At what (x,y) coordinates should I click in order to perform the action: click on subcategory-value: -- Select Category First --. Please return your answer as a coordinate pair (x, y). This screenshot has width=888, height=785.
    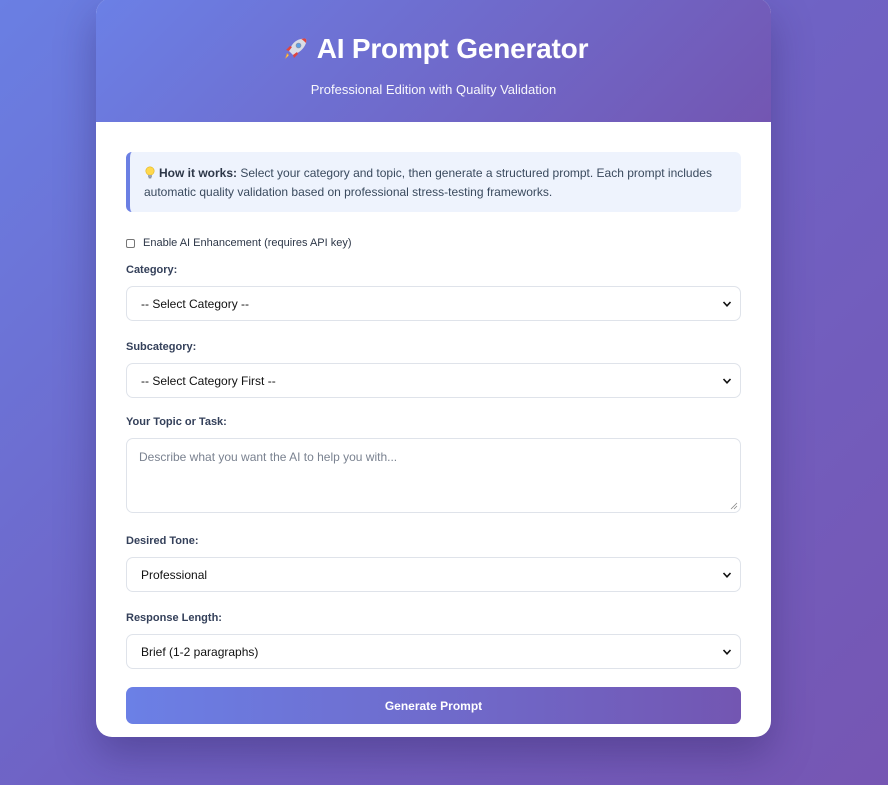
    Looking at the image, I should click on (208, 380).